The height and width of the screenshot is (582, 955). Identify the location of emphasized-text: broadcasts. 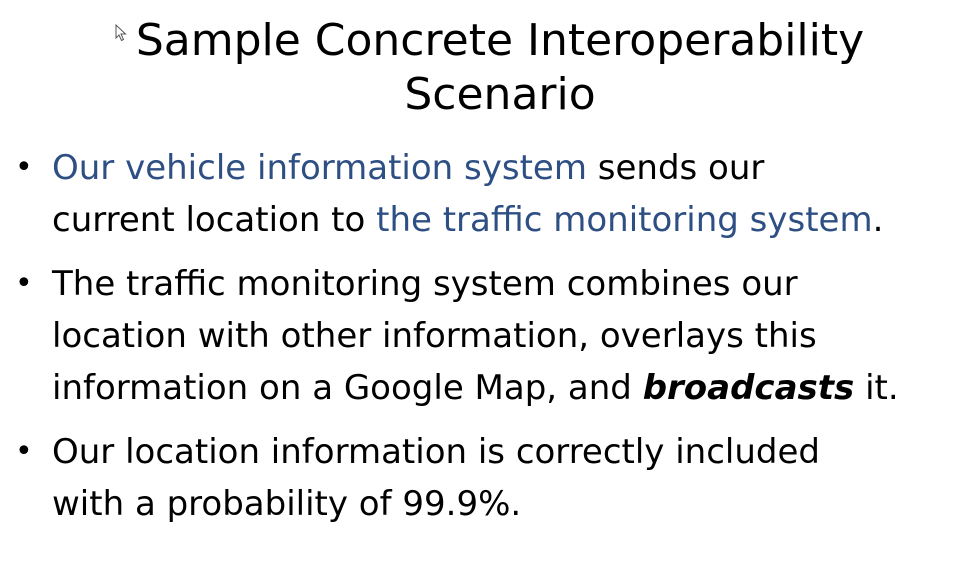
(748, 388).